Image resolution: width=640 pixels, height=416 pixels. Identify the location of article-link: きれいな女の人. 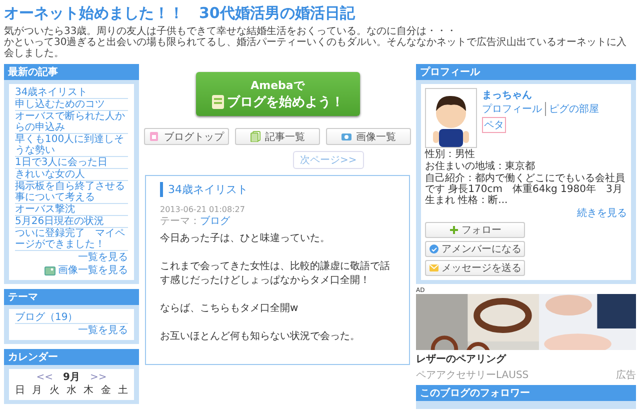
(71, 175).